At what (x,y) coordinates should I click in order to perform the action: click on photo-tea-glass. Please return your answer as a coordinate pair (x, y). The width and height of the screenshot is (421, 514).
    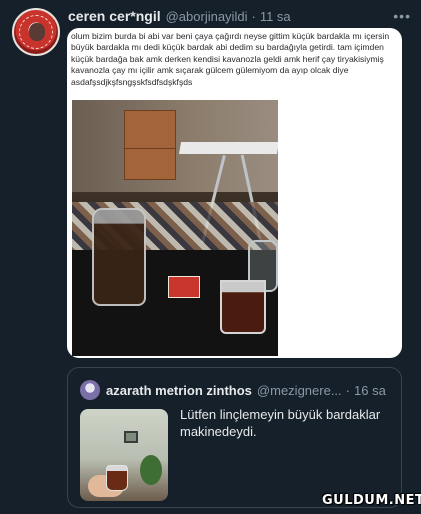
    Looking at the image, I should click on (243, 307).